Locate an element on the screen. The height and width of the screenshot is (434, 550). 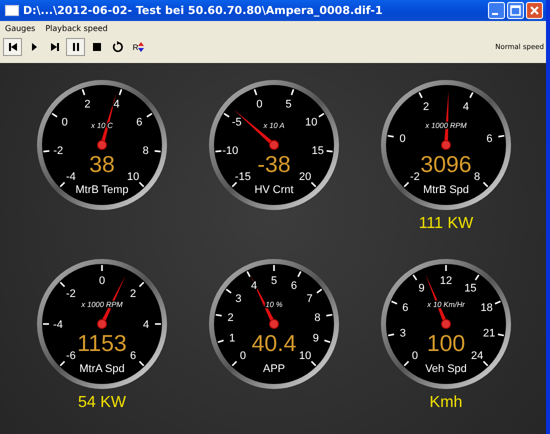
power-caption: 111 KW is located at coordinates (446, 224).